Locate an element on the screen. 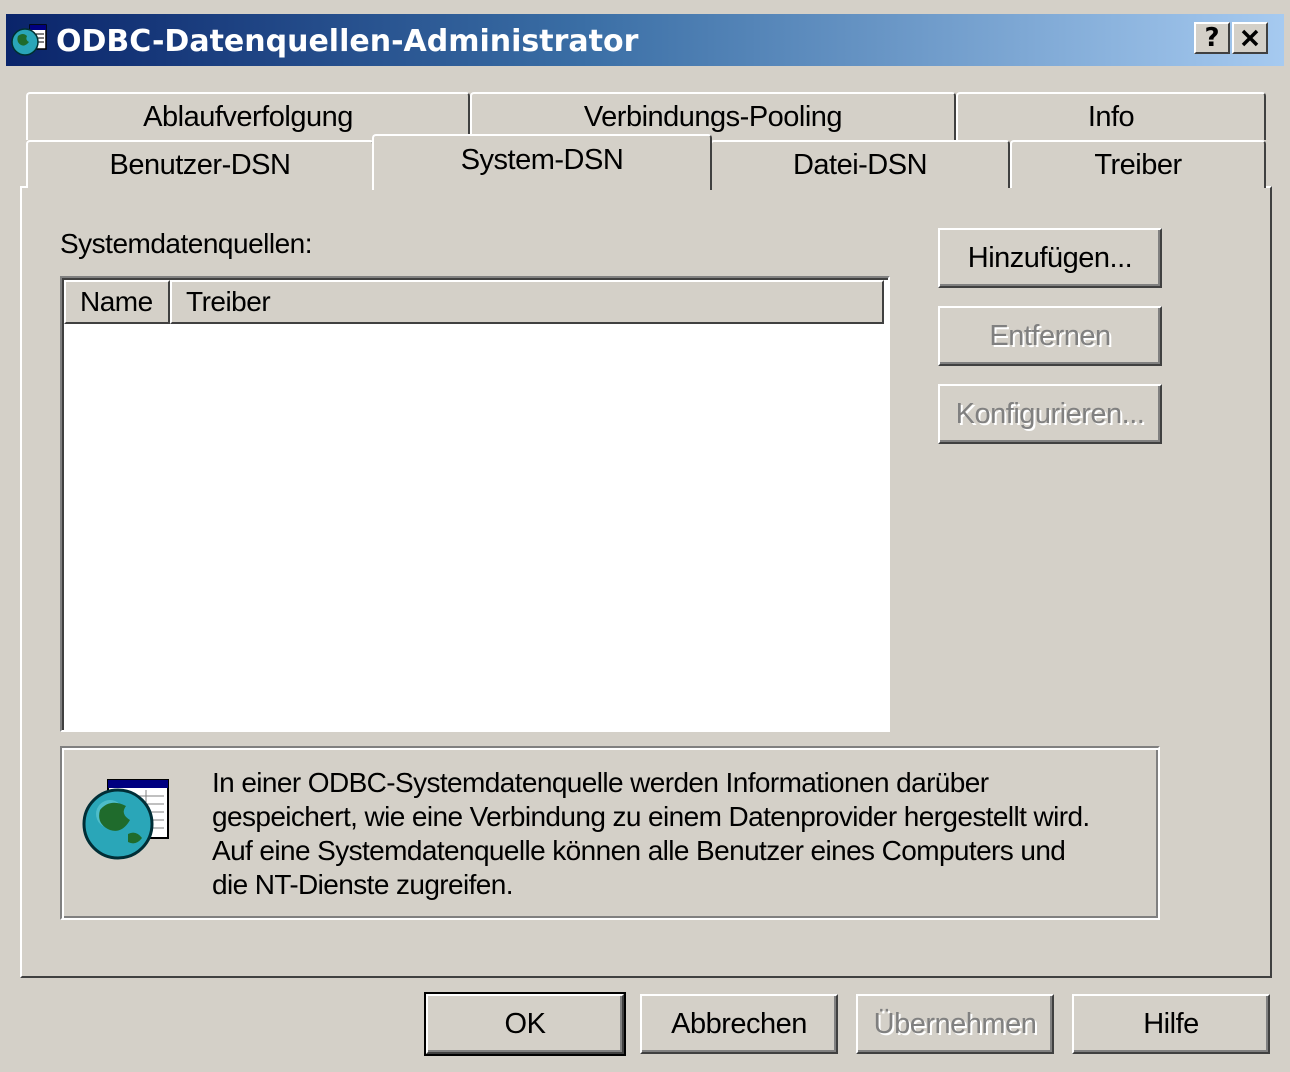 The image size is (1290, 1072). tab-datei-dsn: Datei-DSN is located at coordinates (860, 164).